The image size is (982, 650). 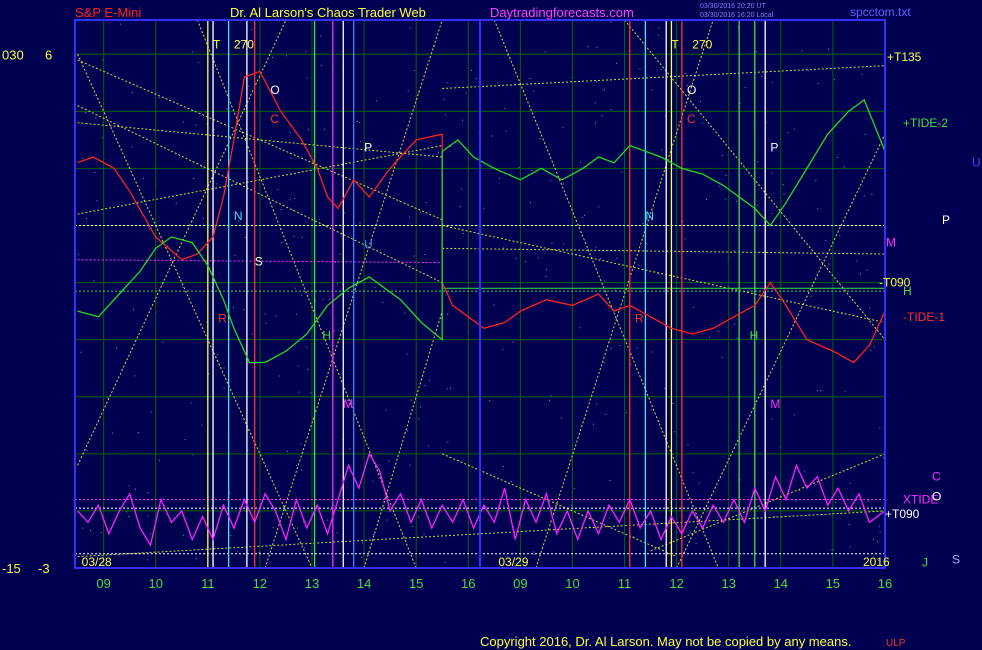 I want to click on event-marker: P, so click(x=774, y=147).